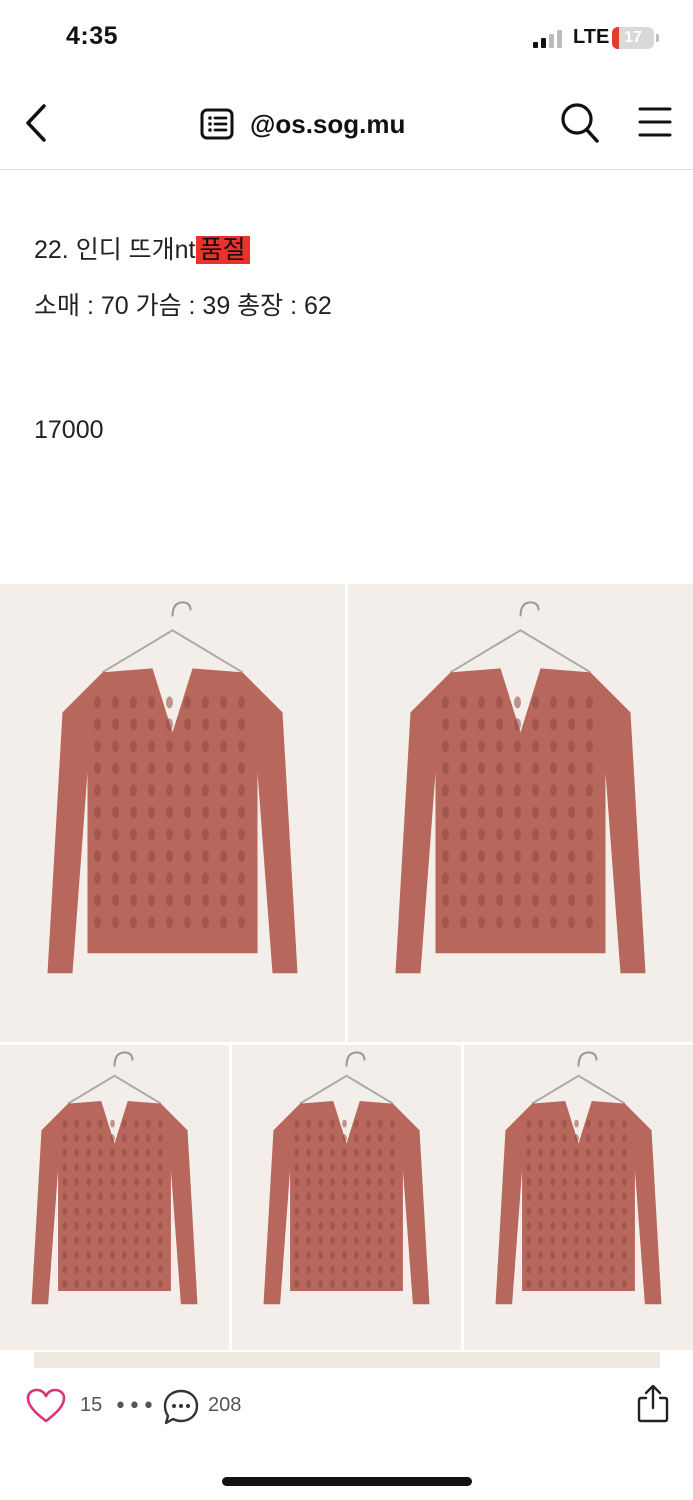 Image resolution: width=693 pixels, height=1500 pixels. Describe the element at coordinates (135, 1406) in the screenshot. I see `more-icon: •••` at that location.